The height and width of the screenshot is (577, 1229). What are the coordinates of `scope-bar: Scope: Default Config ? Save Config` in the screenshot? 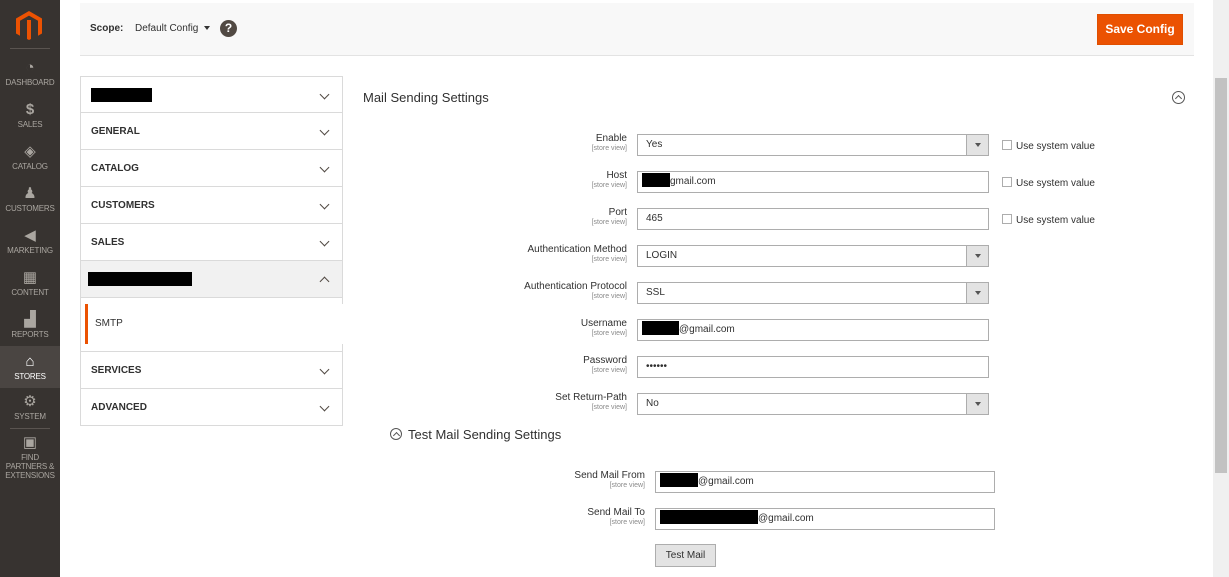 It's located at (637, 29).